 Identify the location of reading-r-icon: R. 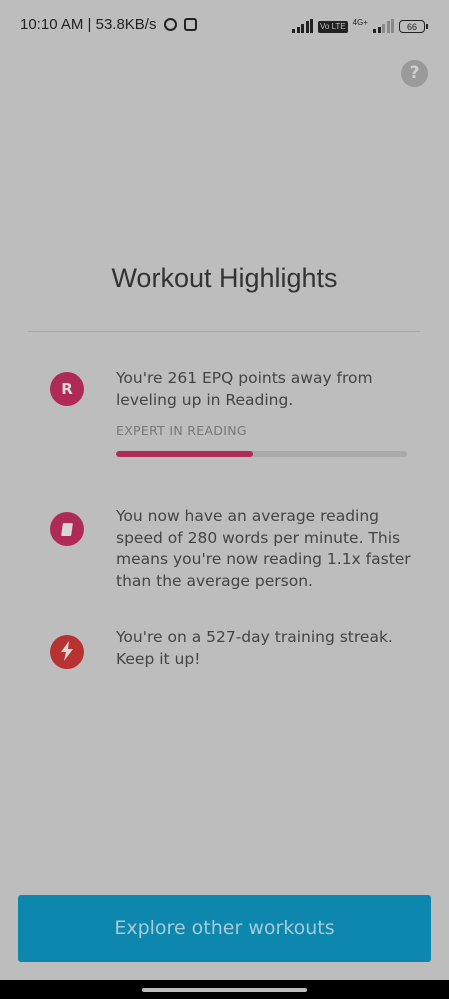
(67, 389).